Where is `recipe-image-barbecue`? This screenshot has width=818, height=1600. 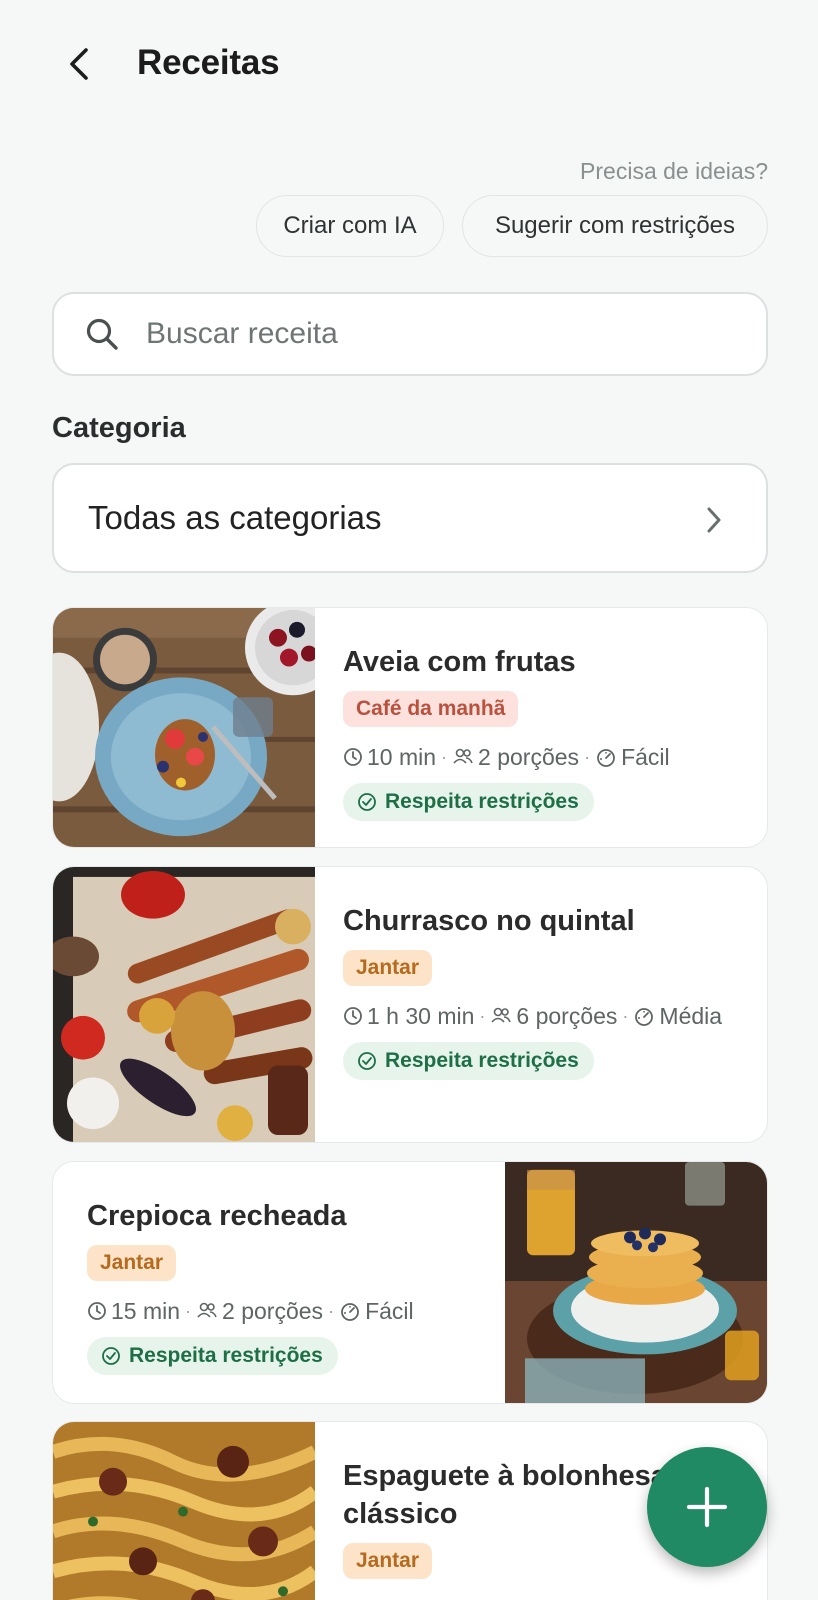
recipe-image-barbecue is located at coordinates (184, 1004).